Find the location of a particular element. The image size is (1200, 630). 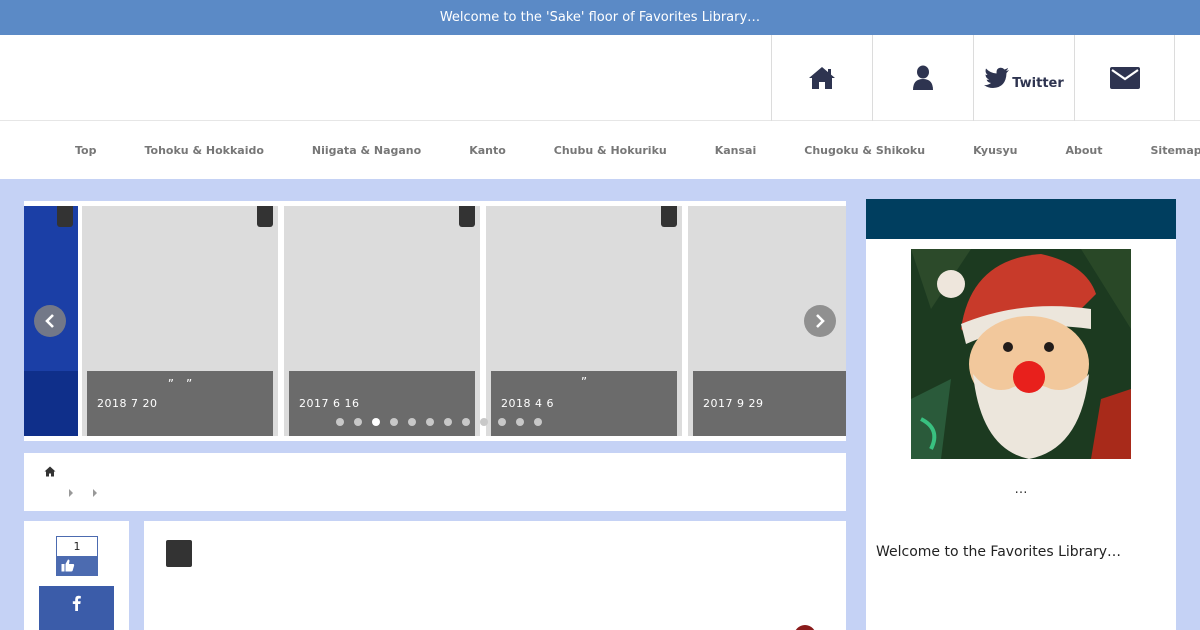

slide: ” ” 2018 7 20 is located at coordinates (180, 321).